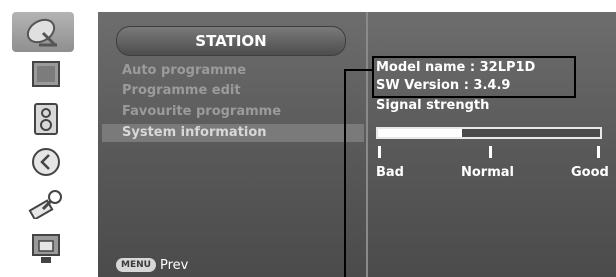  I want to click on menu-item-system-information: System information, so click(233, 133).